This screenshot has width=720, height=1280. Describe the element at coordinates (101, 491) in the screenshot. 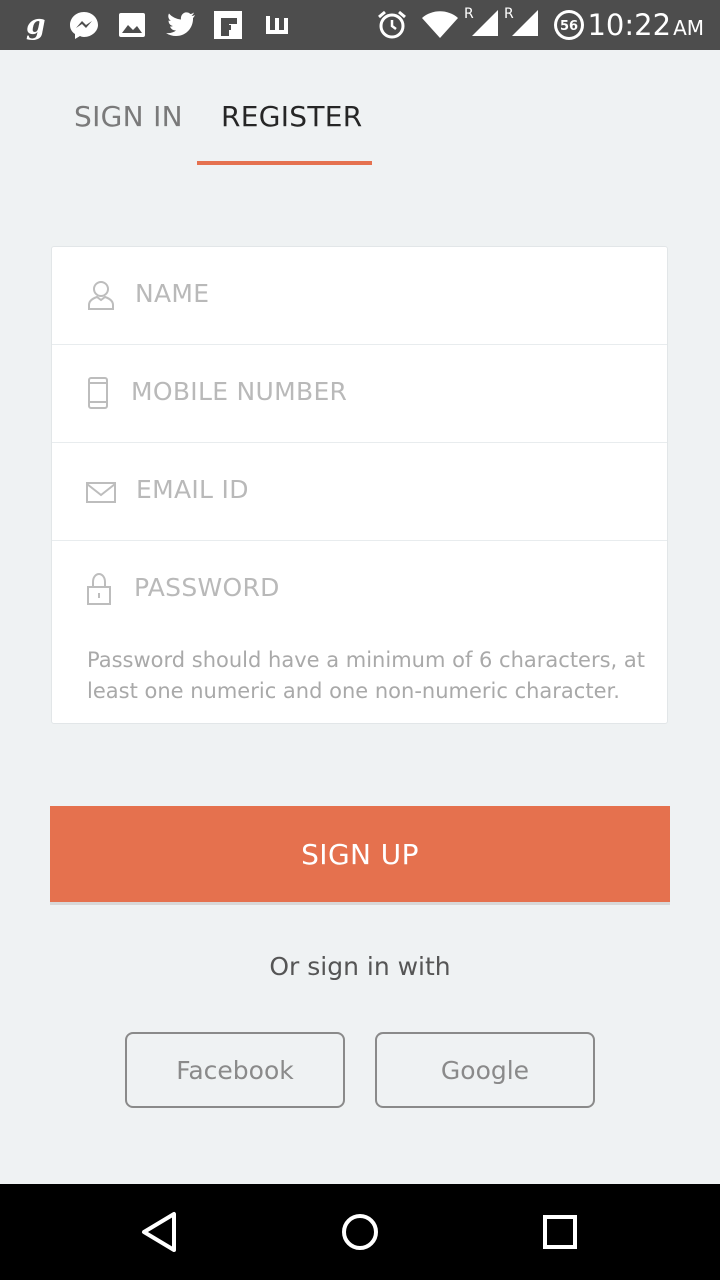

I see `envelope-icon` at that location.